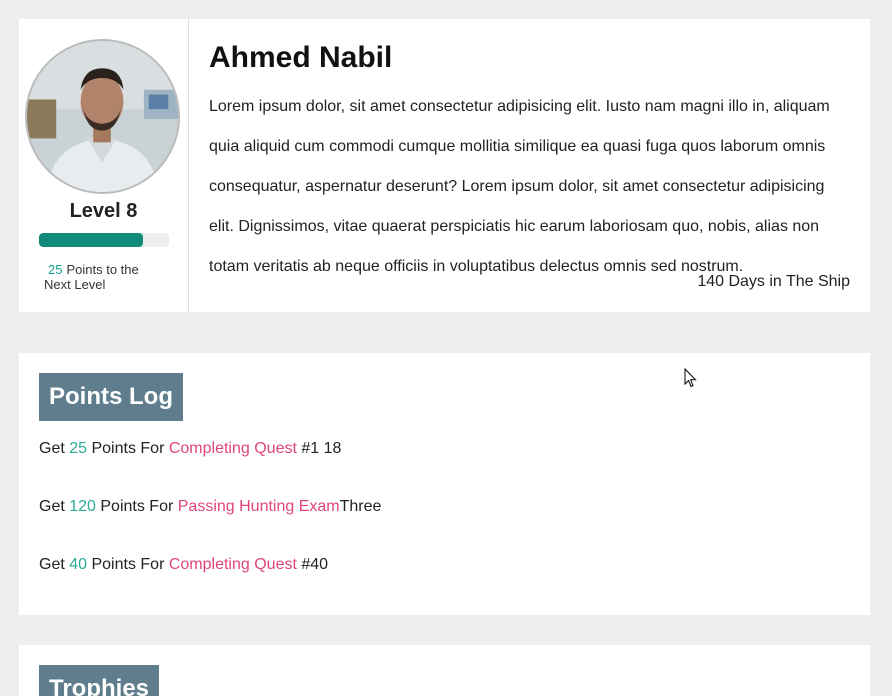 This screenshot has width=892, height=696. What do you see at coordinates (773, 281) in the screenshot?
I see `days-in-ship: 140 Days in The Ship` at bounding box center [773, 281].